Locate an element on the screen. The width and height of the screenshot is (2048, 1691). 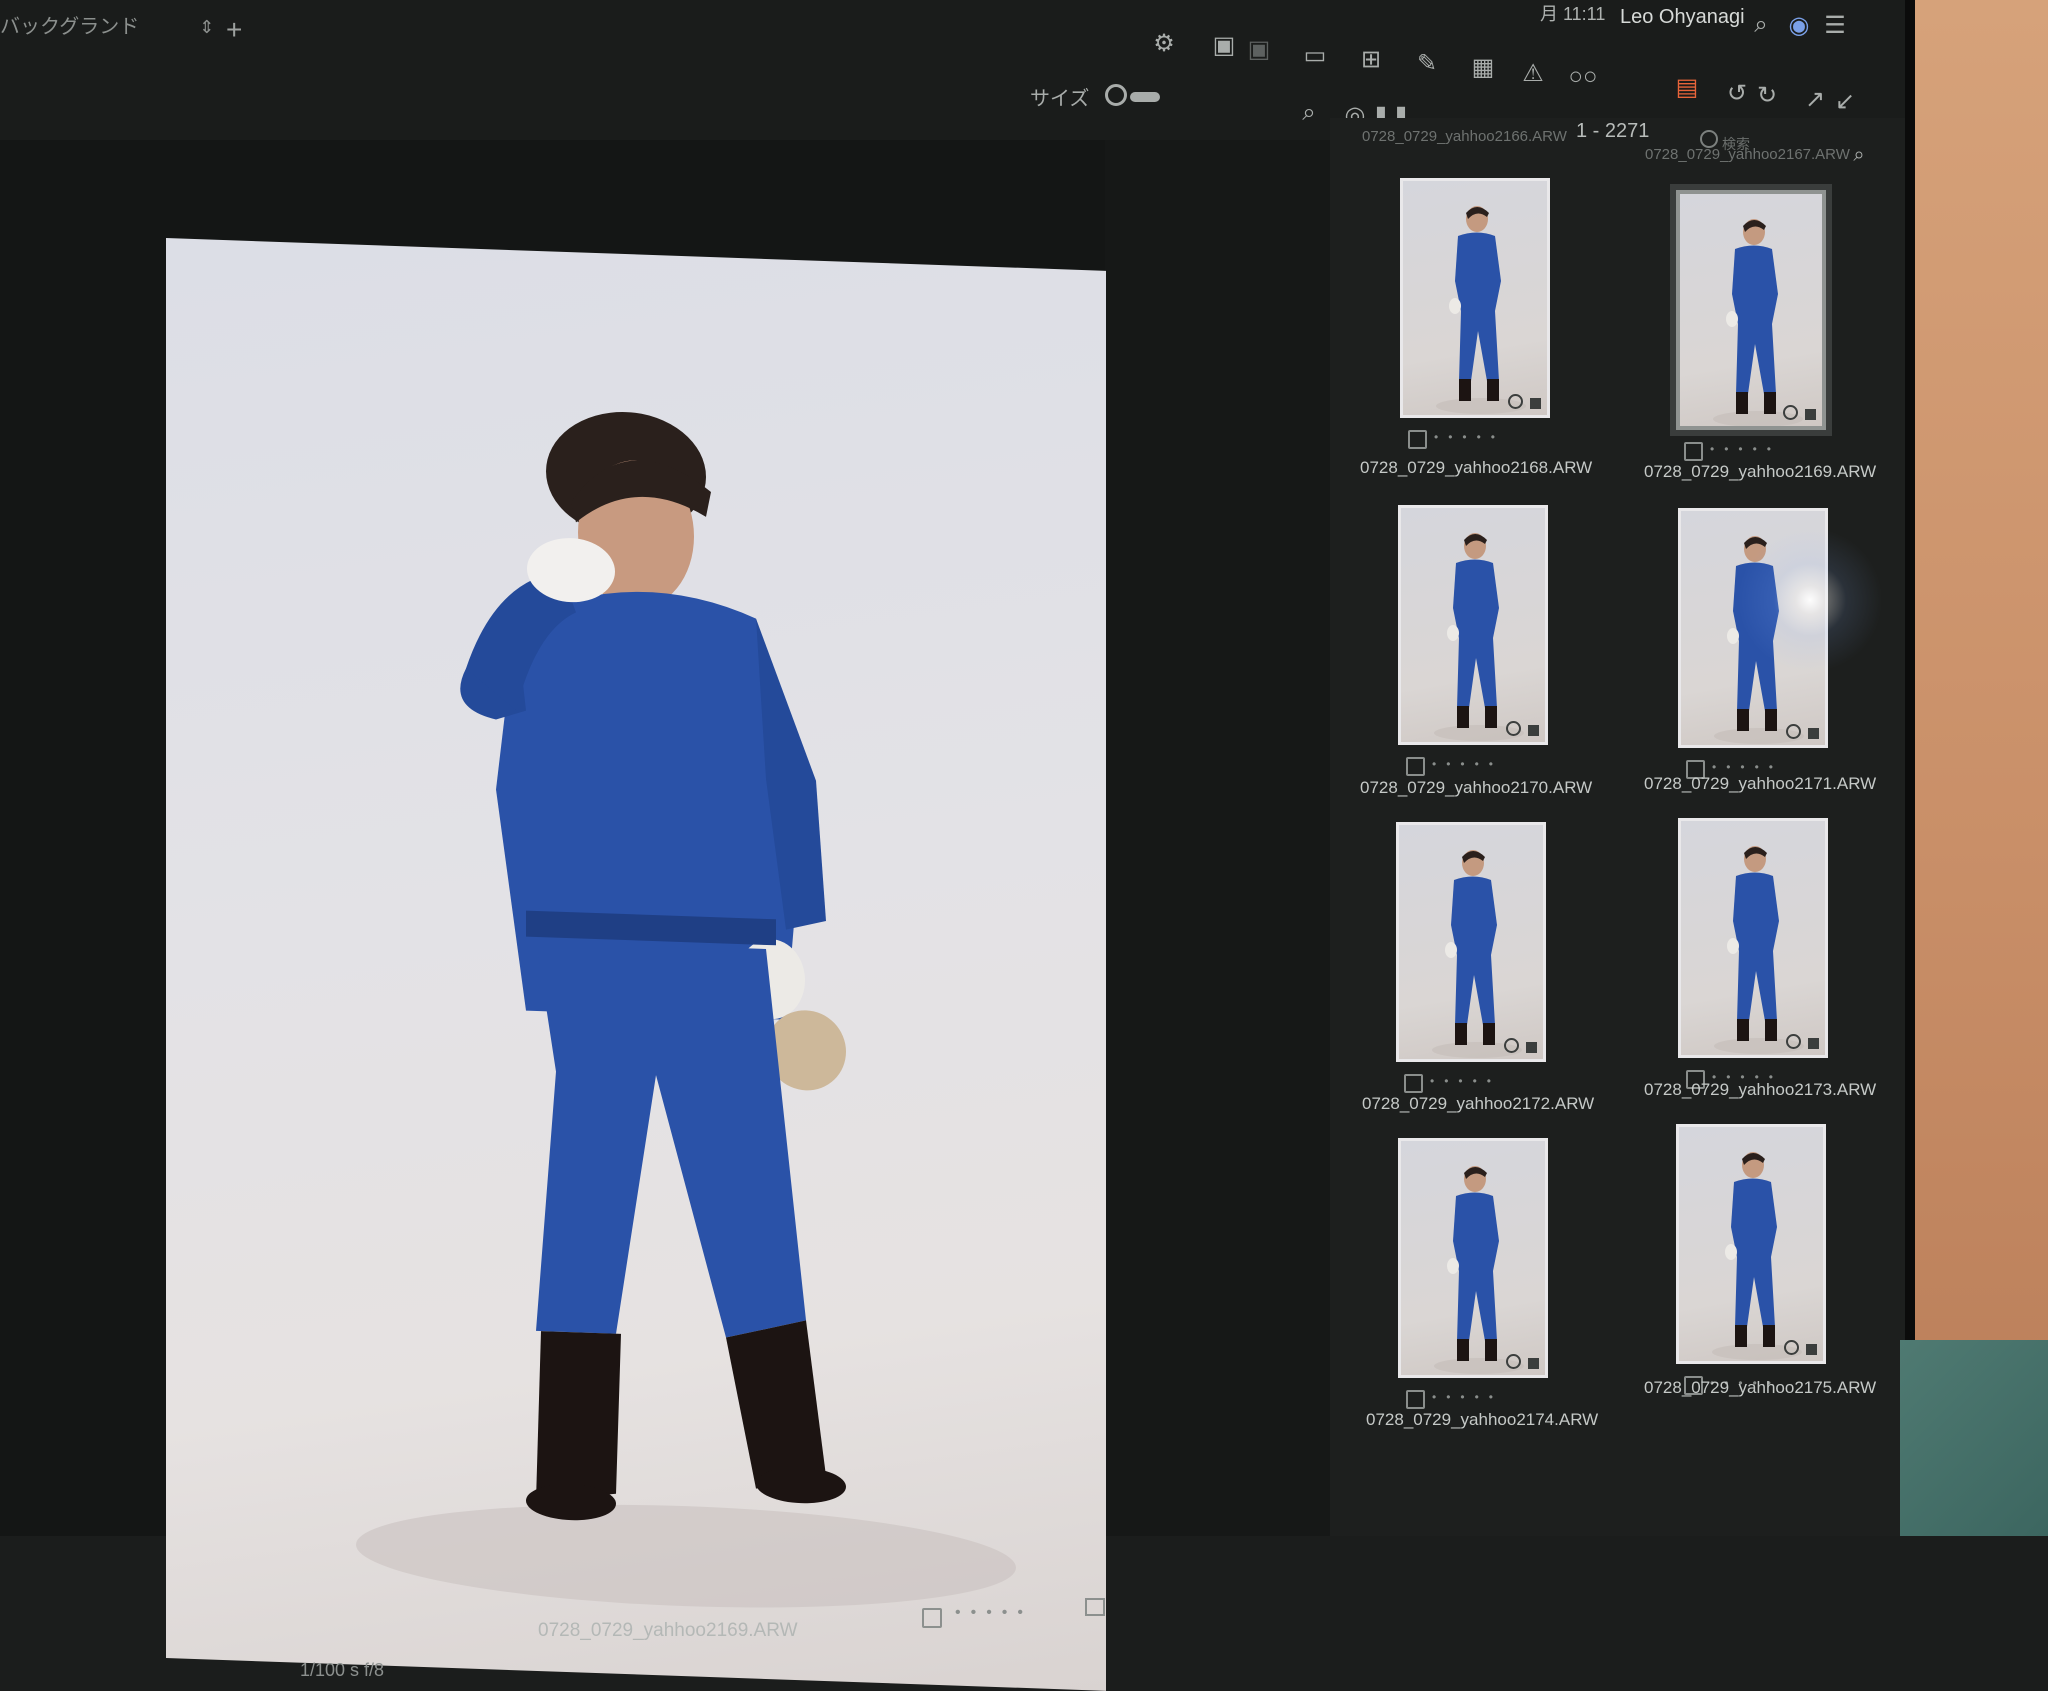
background-wall is located at coordinates (1981, 768).